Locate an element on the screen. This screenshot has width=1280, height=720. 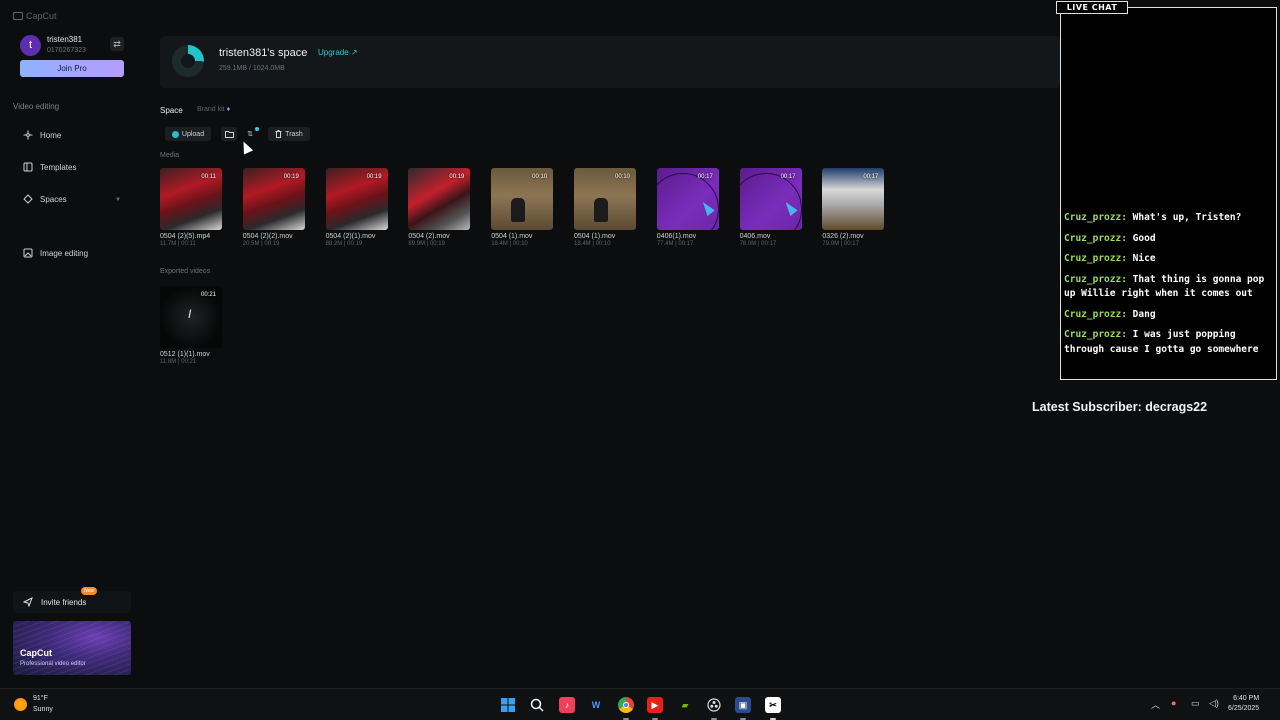
media-meta: 18.4M | 00:10 is located at coordinates (592, 244).